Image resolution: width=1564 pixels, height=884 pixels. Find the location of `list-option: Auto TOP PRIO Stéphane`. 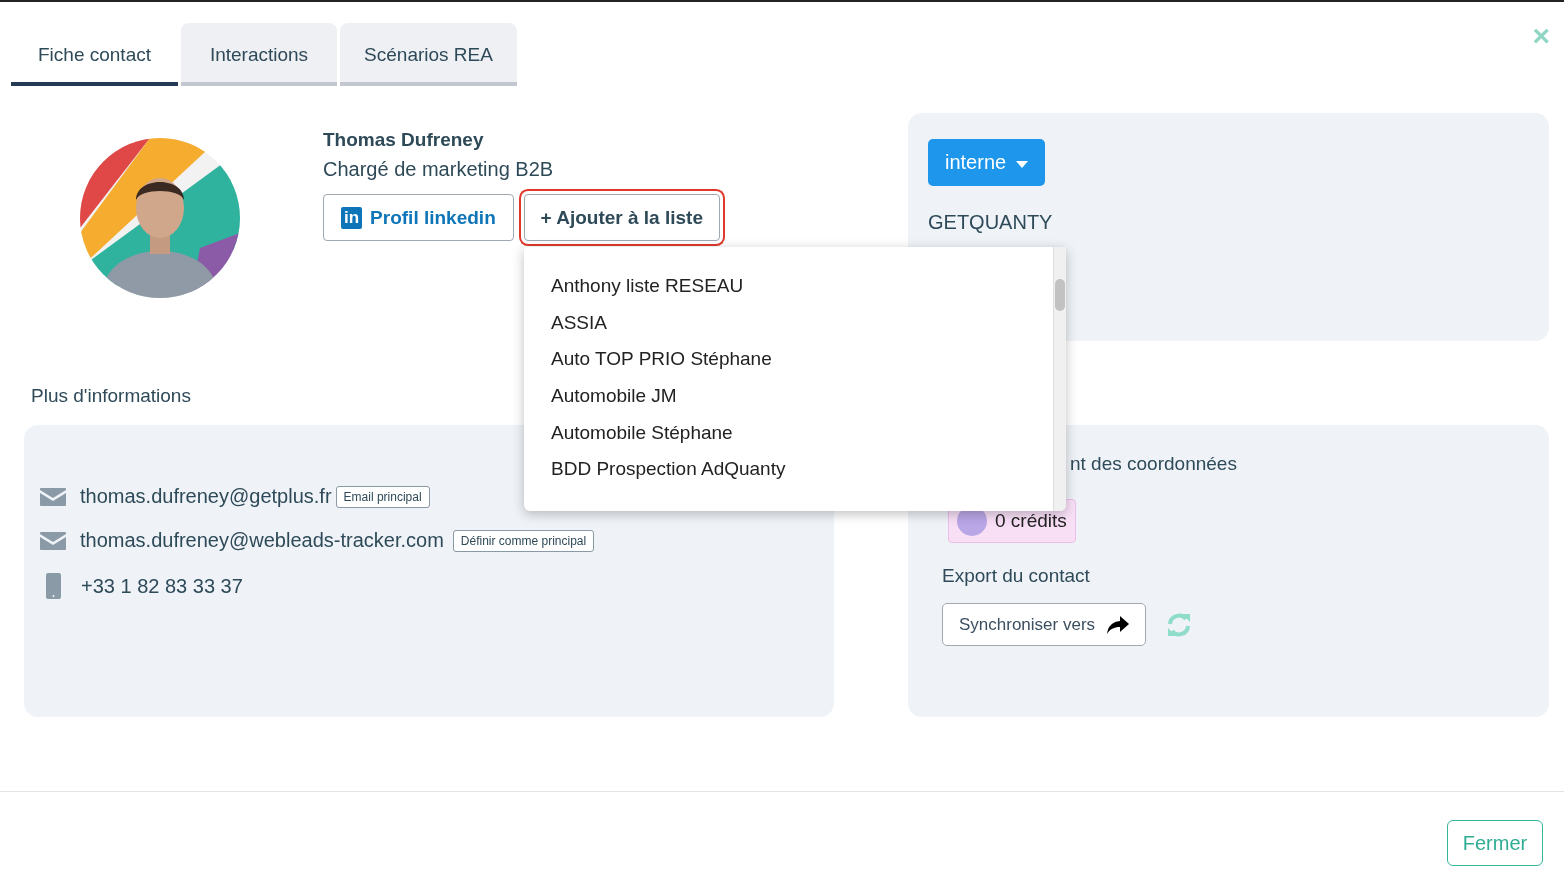

list-option: Auto TOP PRIO Stéphane is located at coordinates (789, 360).